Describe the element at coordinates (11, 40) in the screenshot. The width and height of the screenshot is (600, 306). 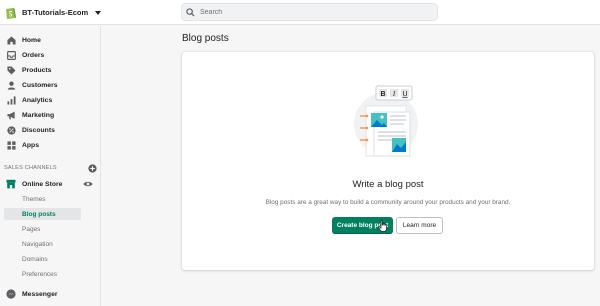
I see `home-icon` at that location.